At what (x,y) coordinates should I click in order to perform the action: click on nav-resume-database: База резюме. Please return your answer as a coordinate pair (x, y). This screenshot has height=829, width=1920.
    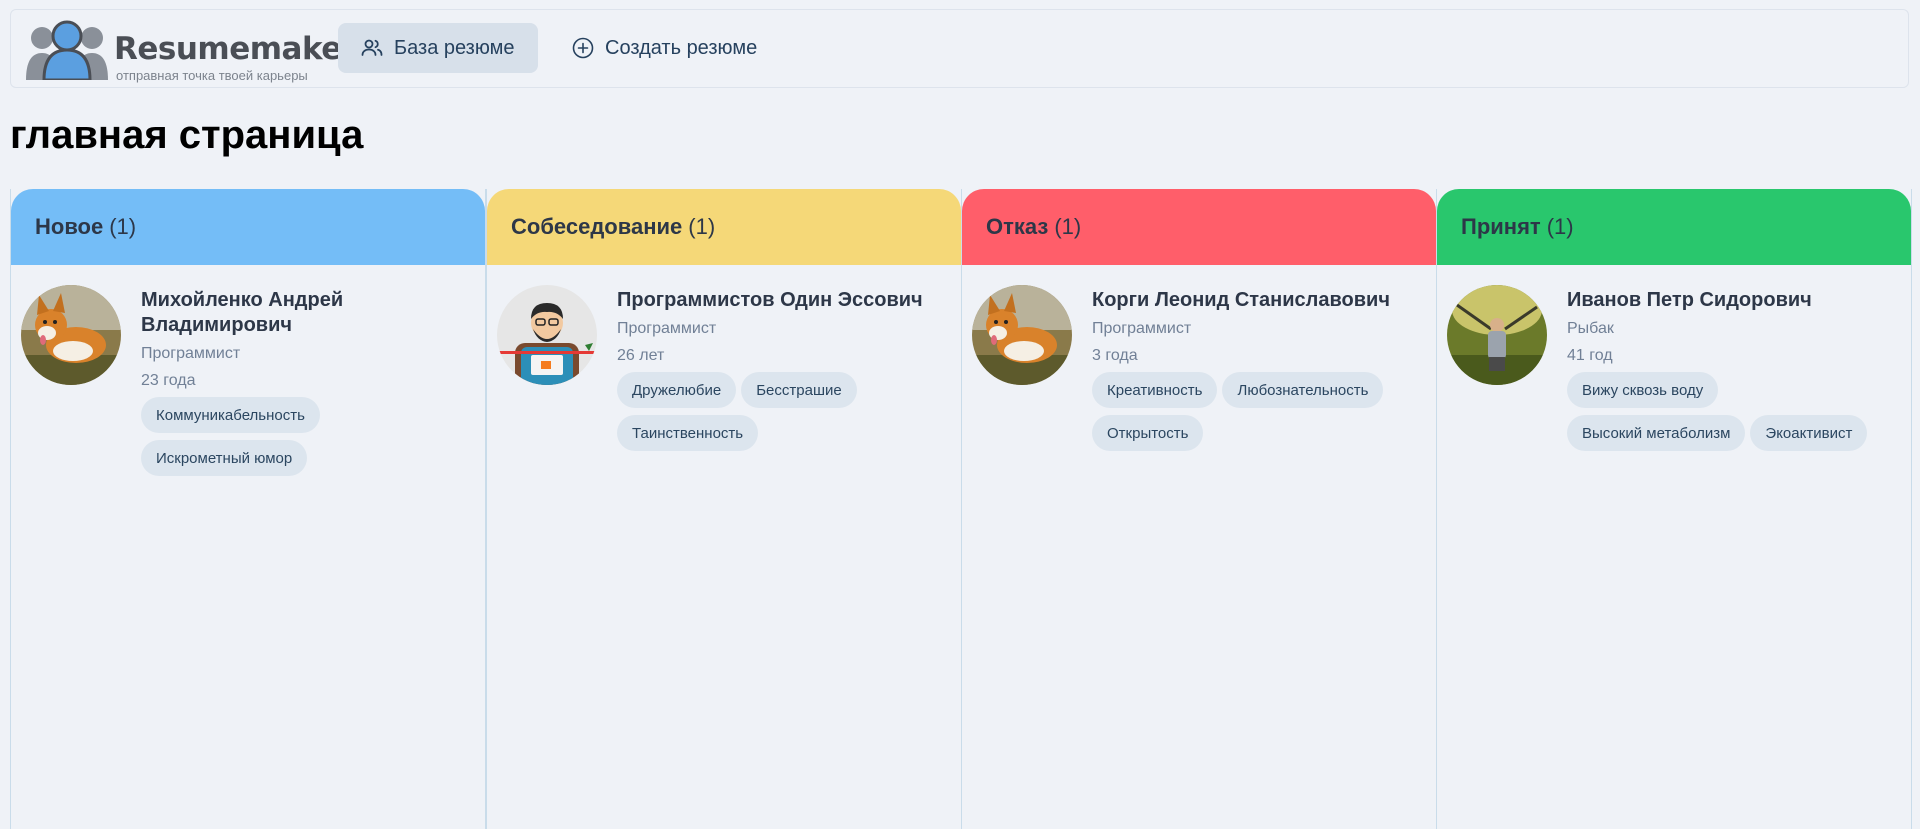
    Looking at the image, I should click on (438, 48).